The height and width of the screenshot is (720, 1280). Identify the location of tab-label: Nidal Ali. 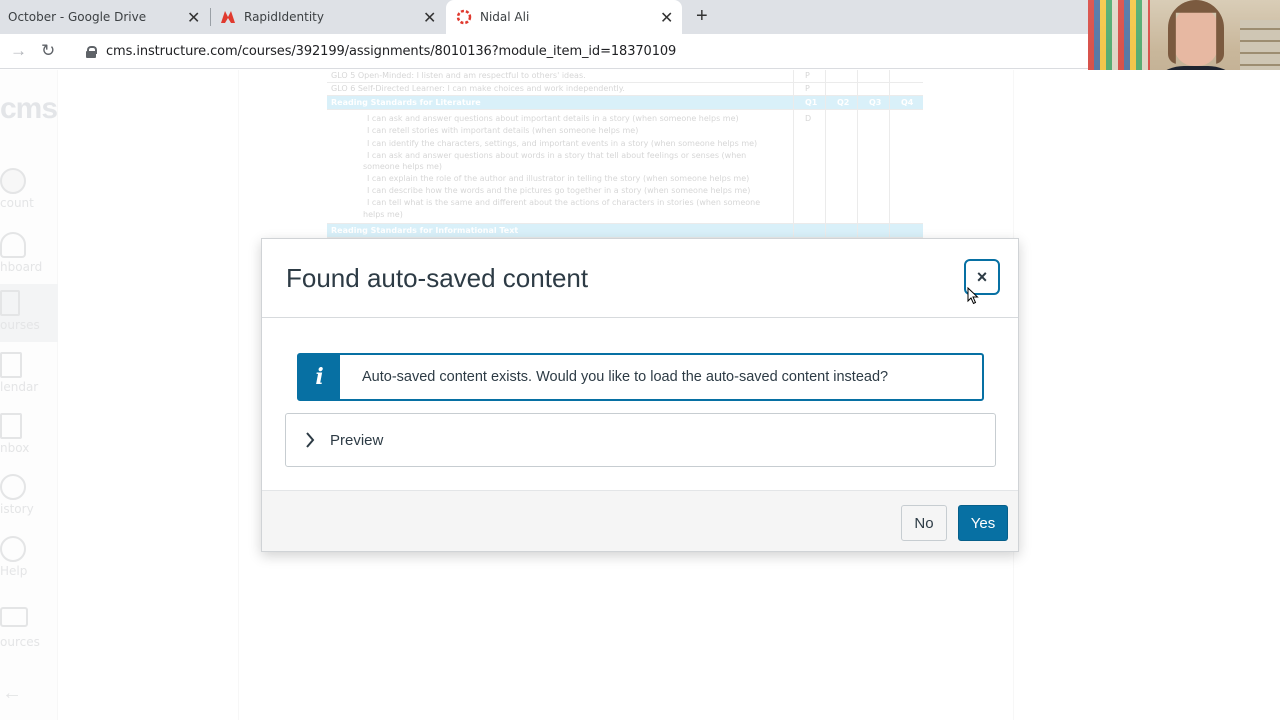
(505, 17).